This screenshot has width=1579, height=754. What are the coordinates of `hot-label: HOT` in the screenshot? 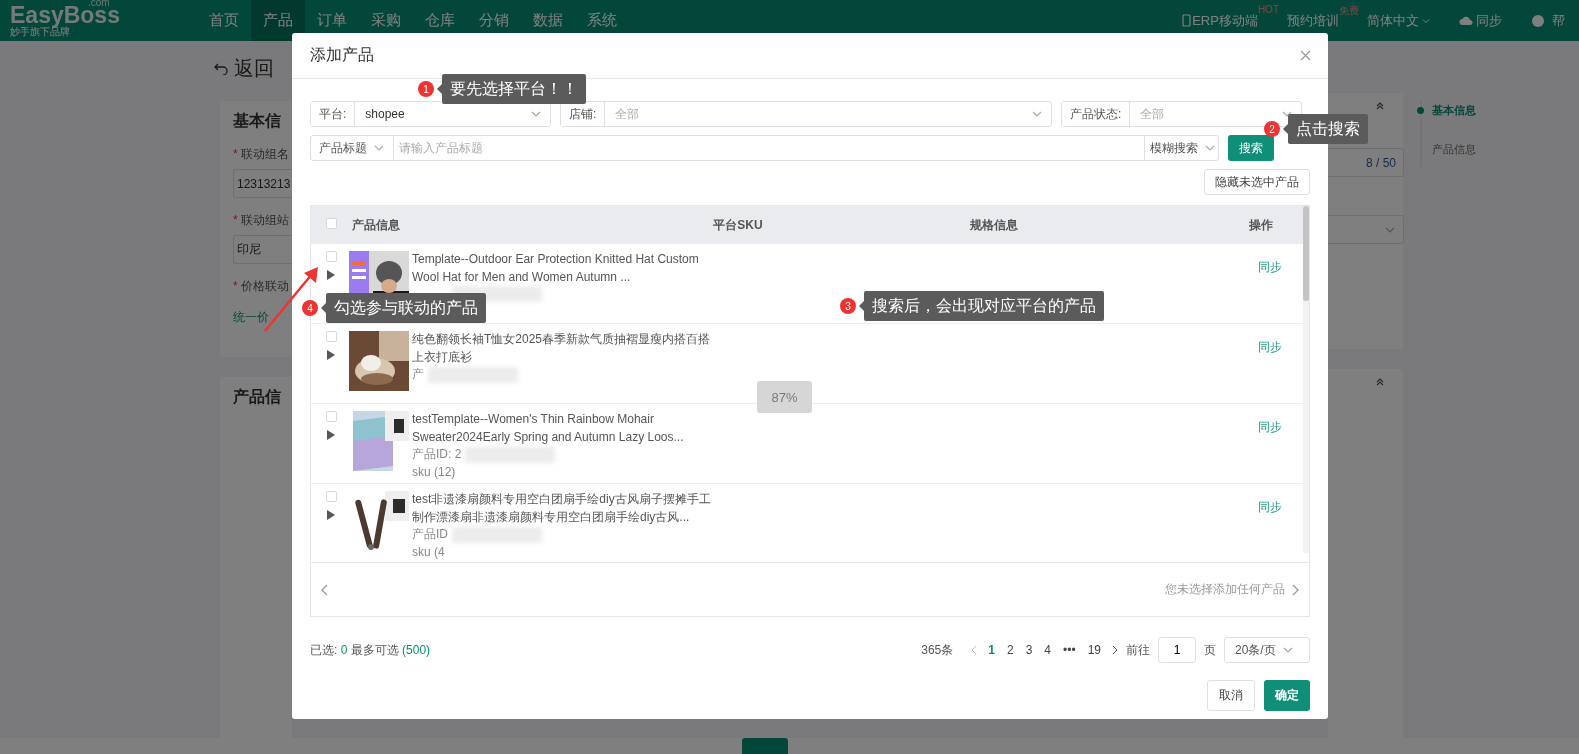 It's located at (1268, 9).